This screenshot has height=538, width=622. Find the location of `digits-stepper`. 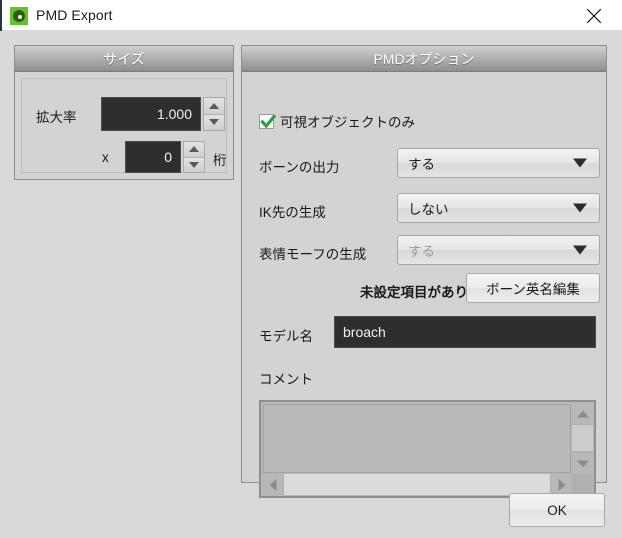

digits-stepper is located at coordinates (194, 157).